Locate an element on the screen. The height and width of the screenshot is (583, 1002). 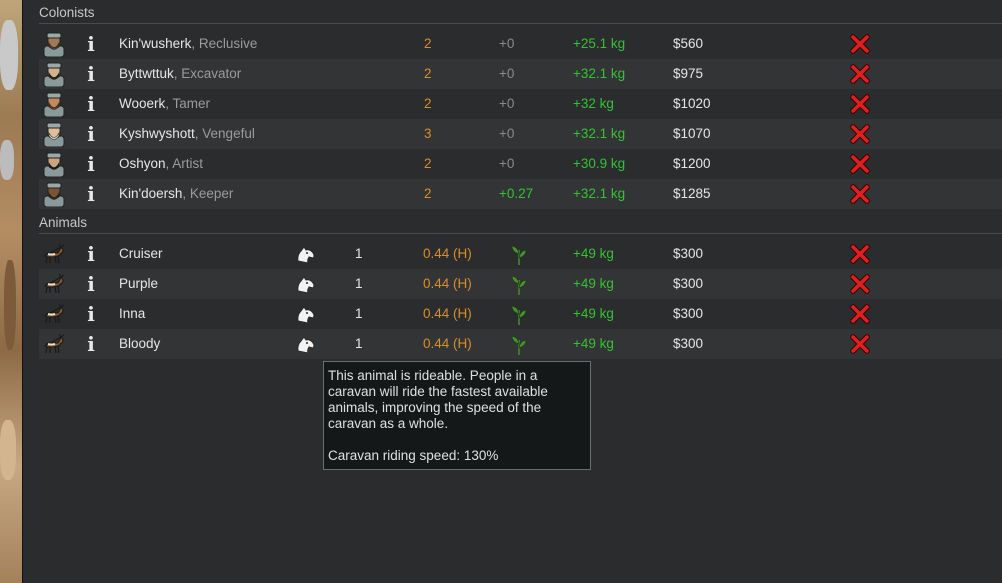
colonist-name-text: Kyshwyshott is located at coordinates (157, 133).